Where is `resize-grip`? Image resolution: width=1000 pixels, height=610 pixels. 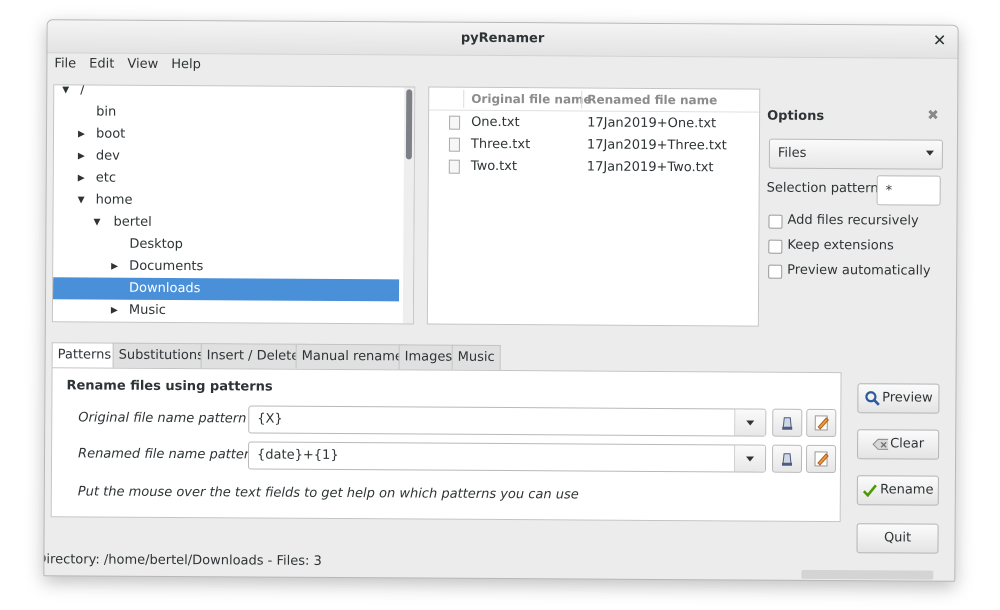 resize-grip is located at coordinates (867, 574).